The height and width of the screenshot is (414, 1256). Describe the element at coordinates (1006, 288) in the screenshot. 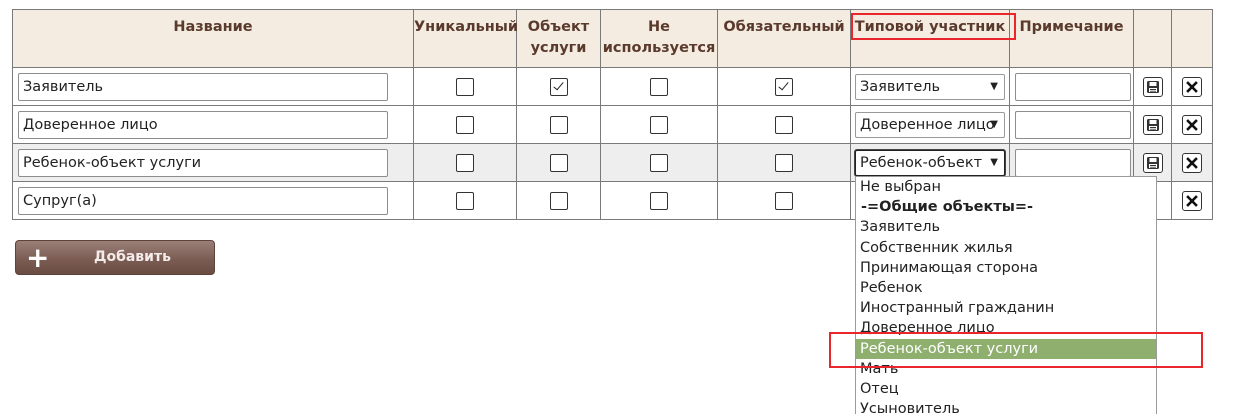

I see `dropdown-option: Ребенок` at that location.